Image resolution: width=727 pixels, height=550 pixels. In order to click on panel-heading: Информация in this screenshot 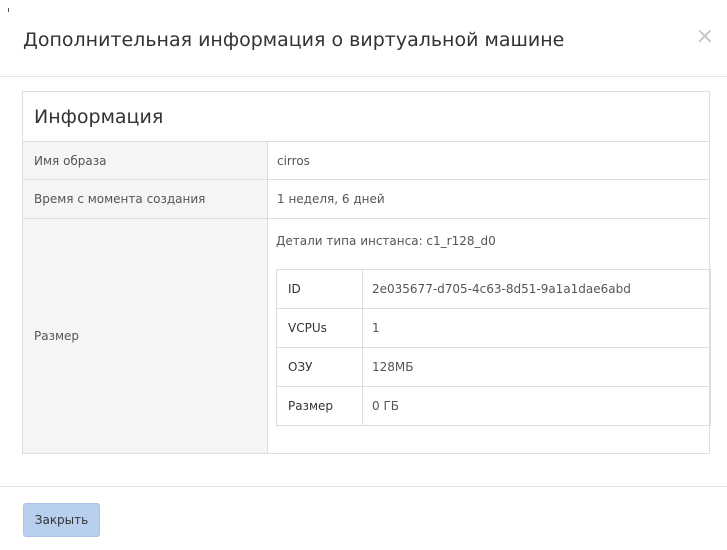, I will do `click(366, 117)`.